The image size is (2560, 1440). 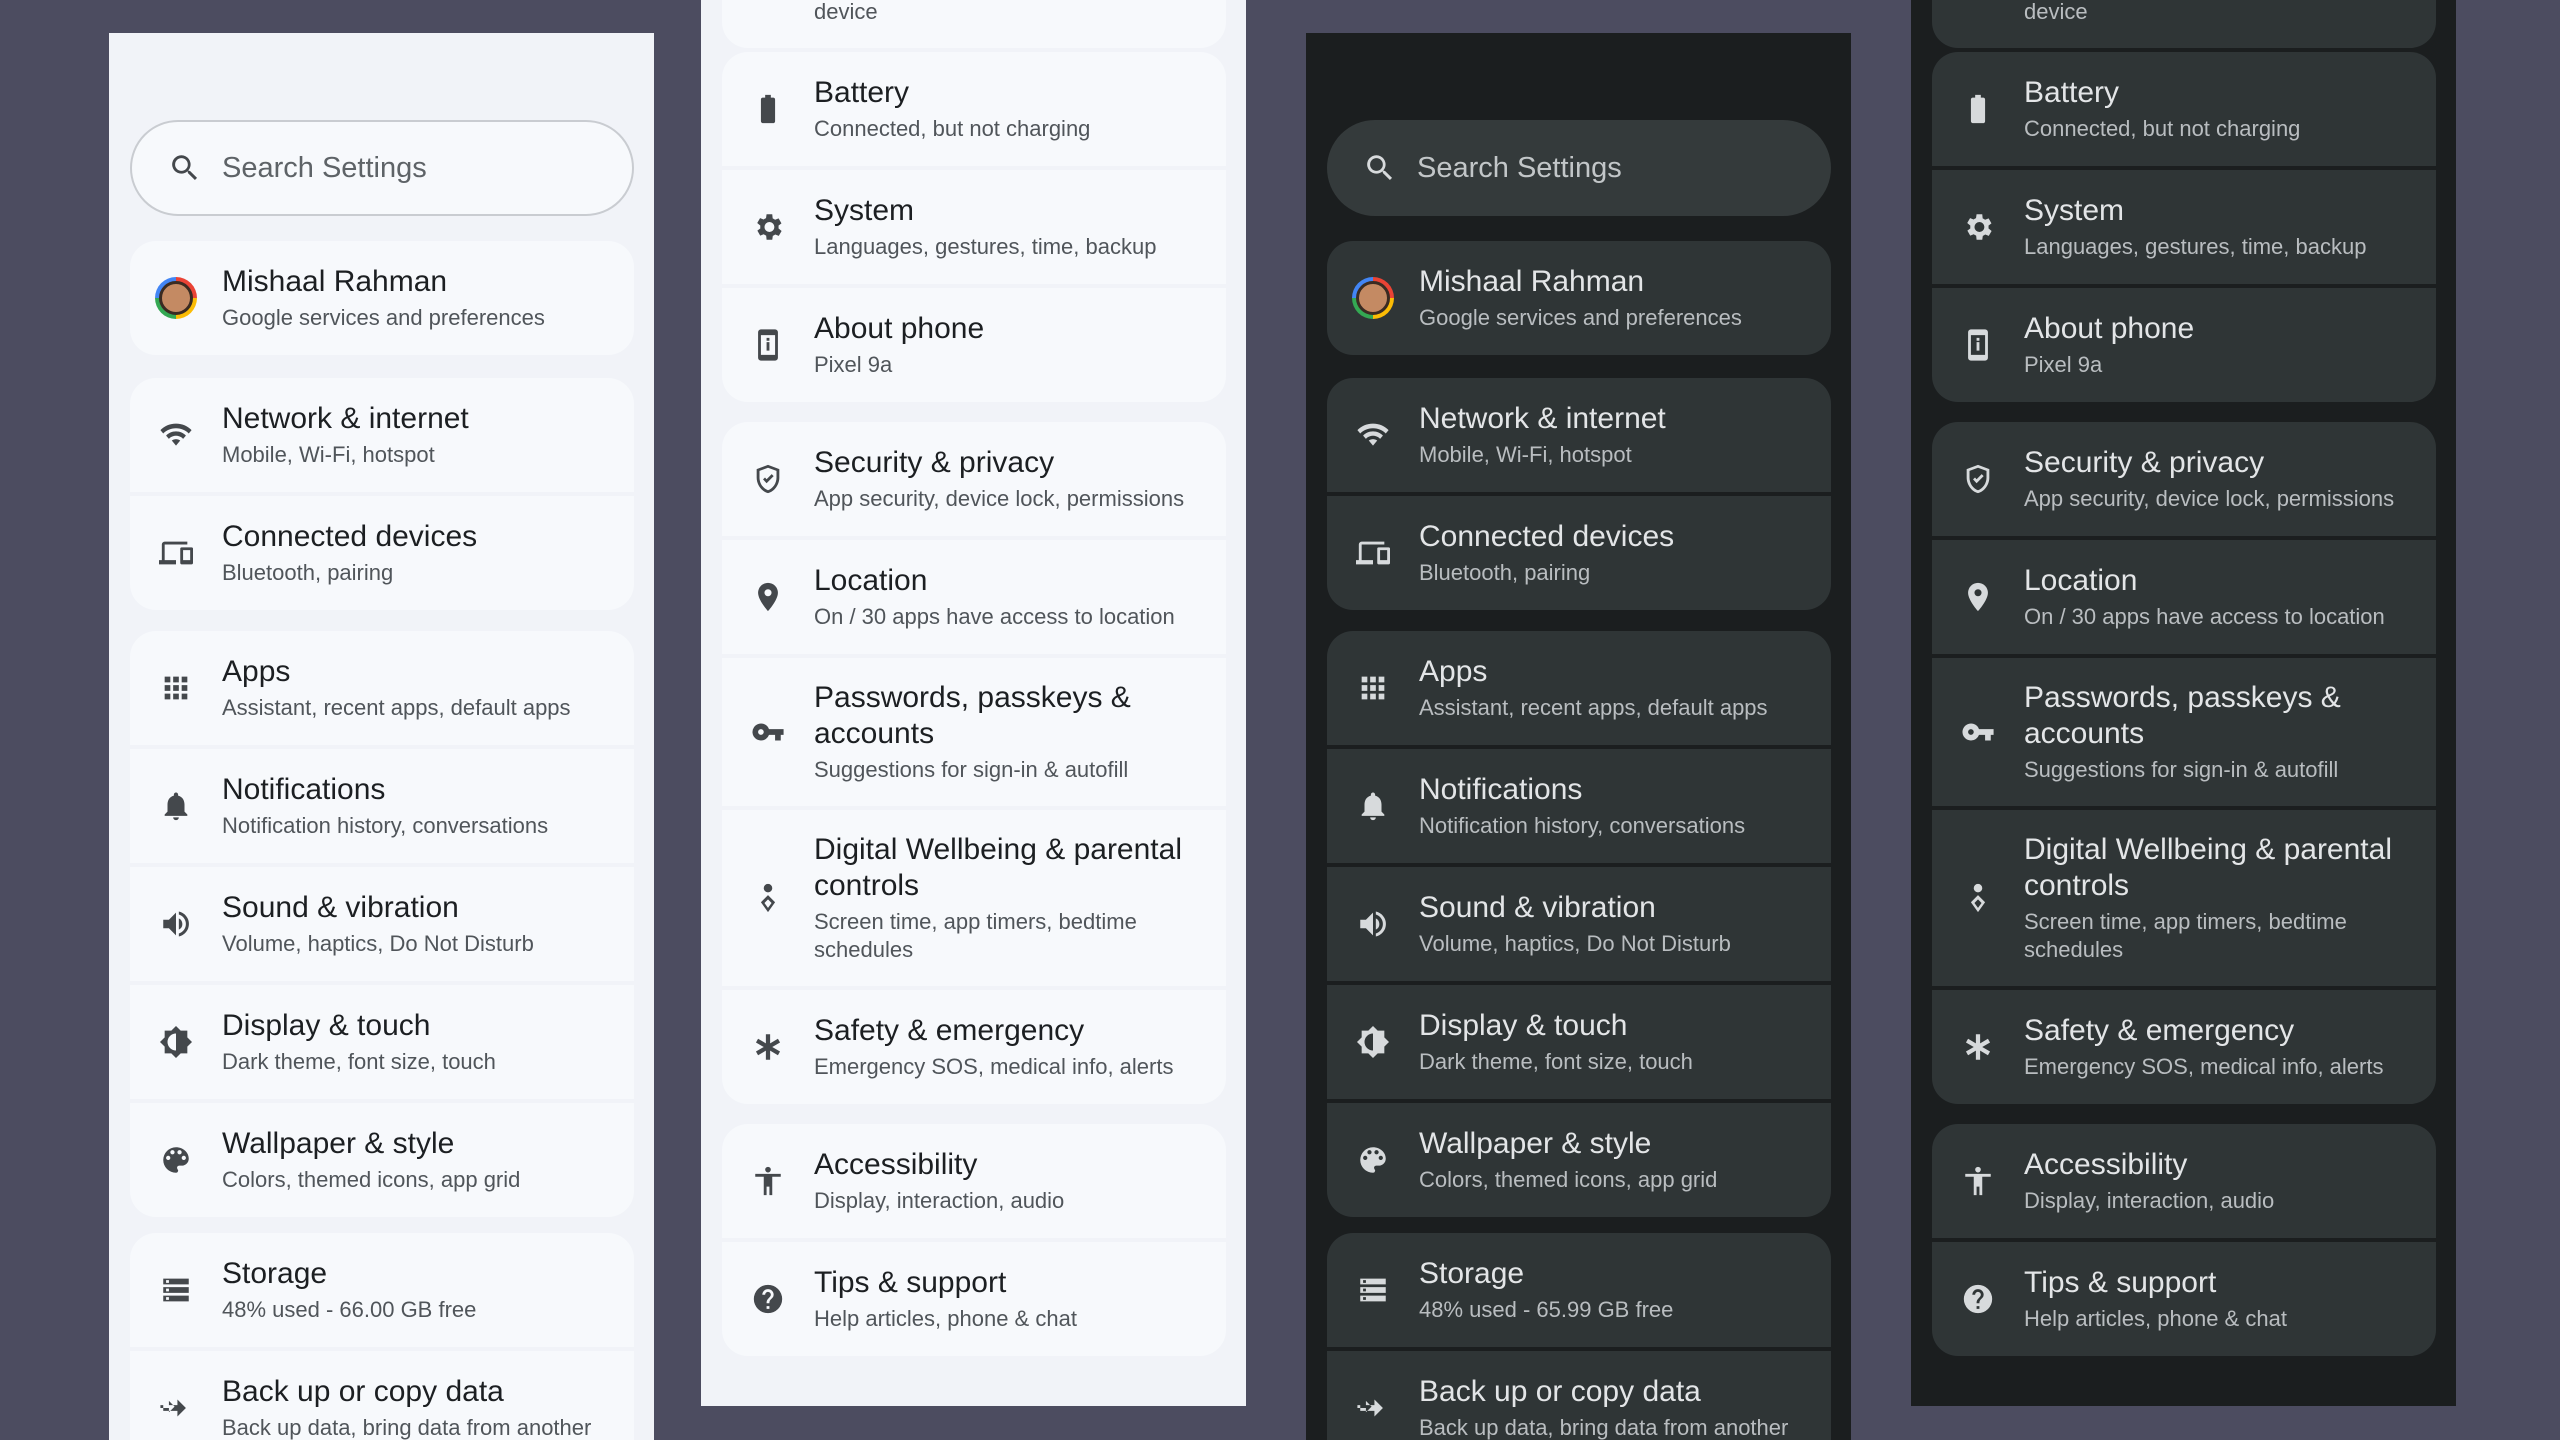 I want to click on item-title: Location, so click(x=2081, y=580).